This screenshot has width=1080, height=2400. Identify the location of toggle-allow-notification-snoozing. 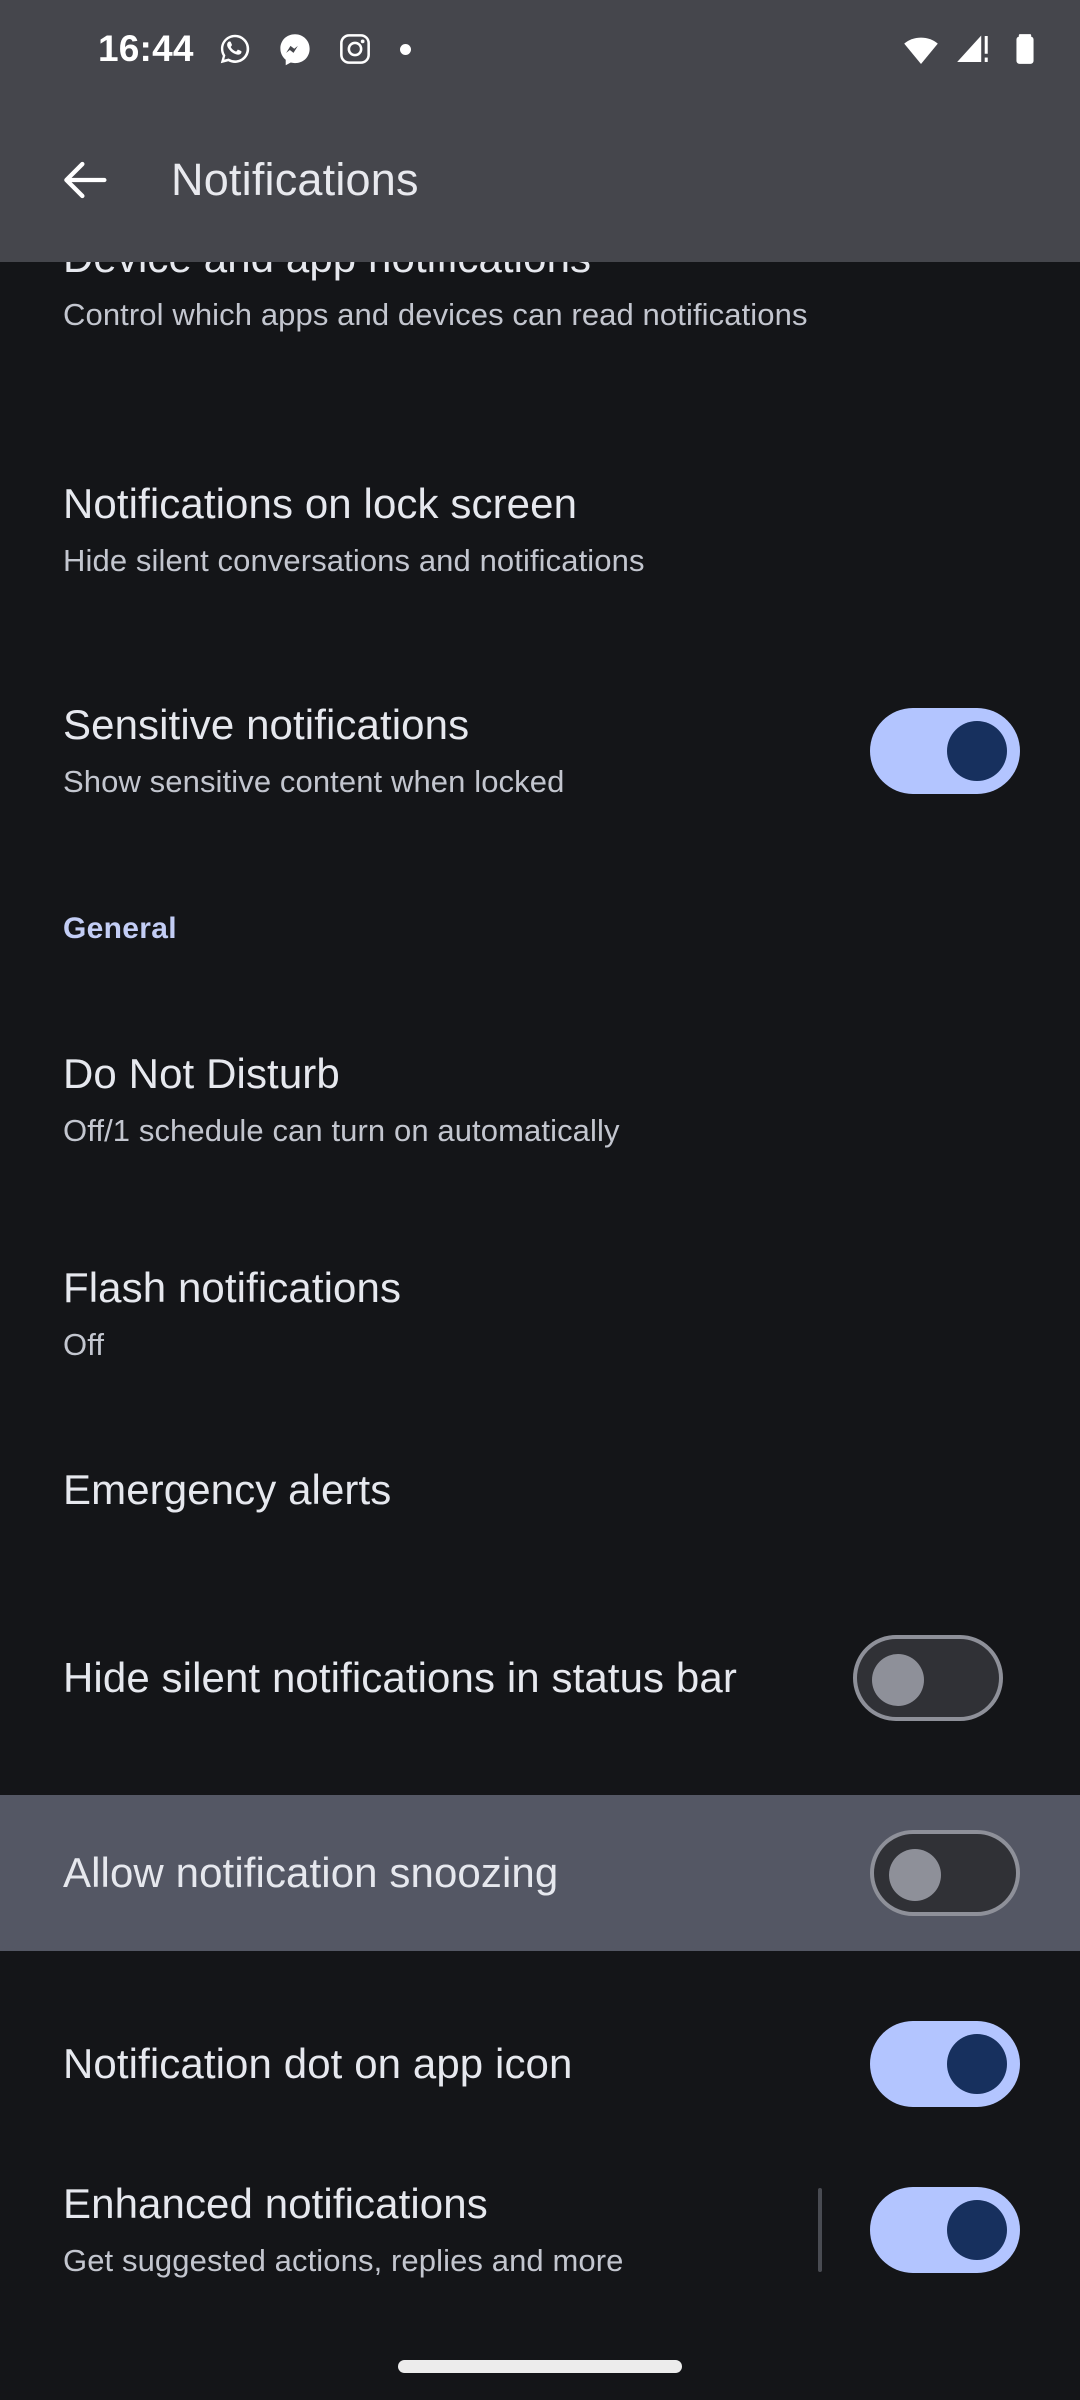
(945, 1873).